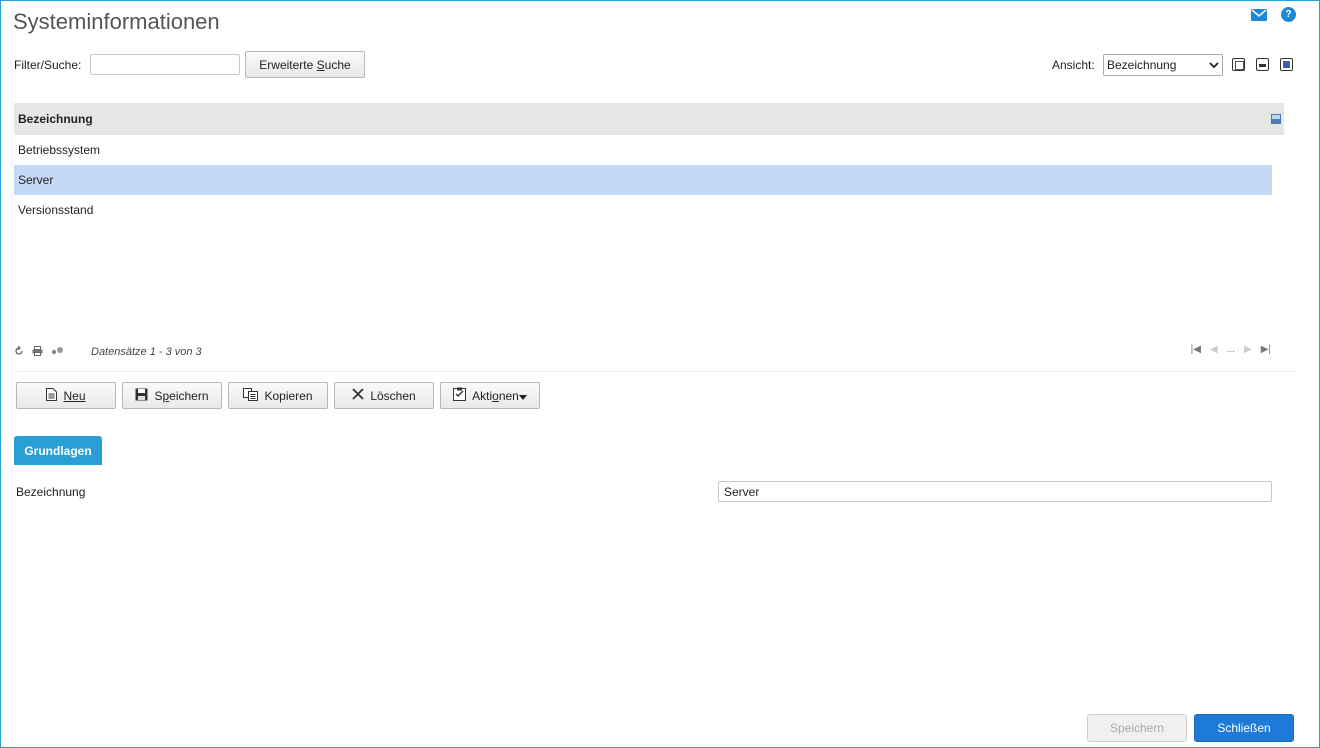 The width and height of the screenshot is (1320, 748). What do you see at coordinates (288, 395) in the screenshot?
I see `copy-button-label: Kopieren` at bounding box center [288, 395].